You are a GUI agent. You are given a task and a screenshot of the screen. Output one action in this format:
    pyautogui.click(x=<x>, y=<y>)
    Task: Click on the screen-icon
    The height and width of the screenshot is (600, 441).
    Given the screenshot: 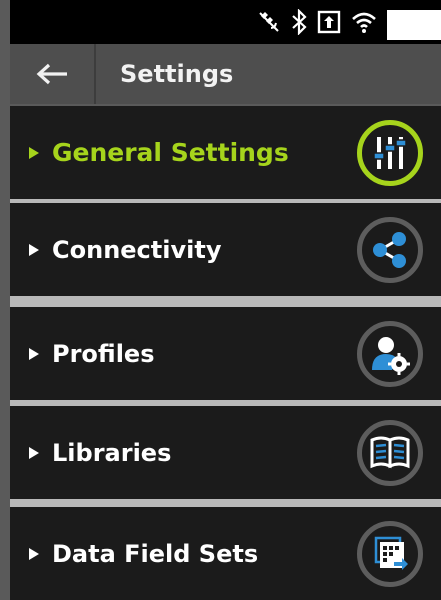 What is the action you would take?
    pyautogui.click(x=329, y=22)
    